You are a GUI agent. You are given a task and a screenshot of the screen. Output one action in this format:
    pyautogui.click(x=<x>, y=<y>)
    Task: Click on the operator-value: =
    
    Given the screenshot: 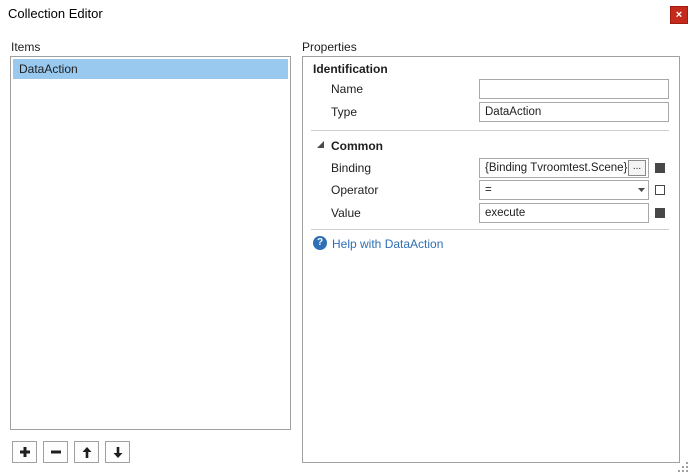 What is the action you would take?
    pyautogui.click(x=488, y=190)
    